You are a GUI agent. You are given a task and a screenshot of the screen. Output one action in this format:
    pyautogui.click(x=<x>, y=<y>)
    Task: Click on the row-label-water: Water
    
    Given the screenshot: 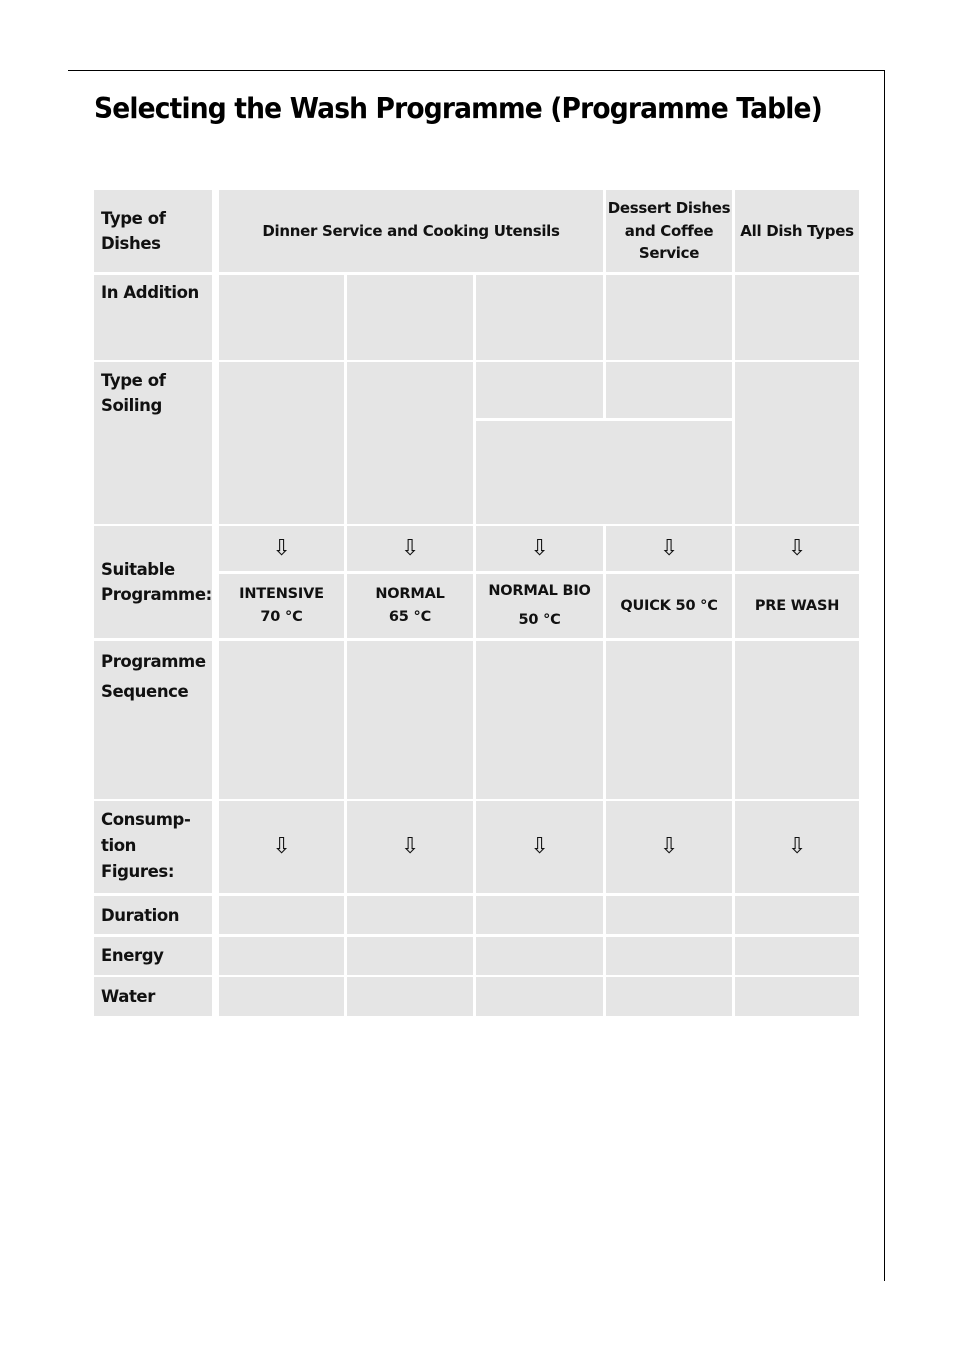 What is the action you would take?
    pyautogui.click(x=153, y=996)
    